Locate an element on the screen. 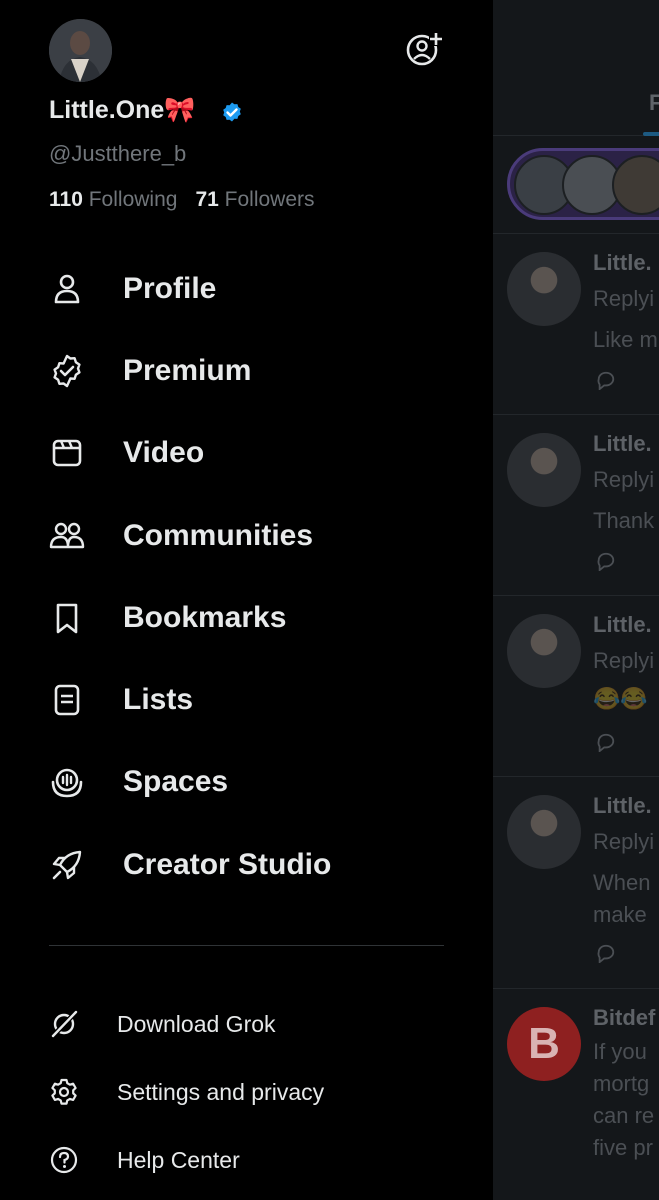  post-text: If you is located at coordinates (620, 1051).